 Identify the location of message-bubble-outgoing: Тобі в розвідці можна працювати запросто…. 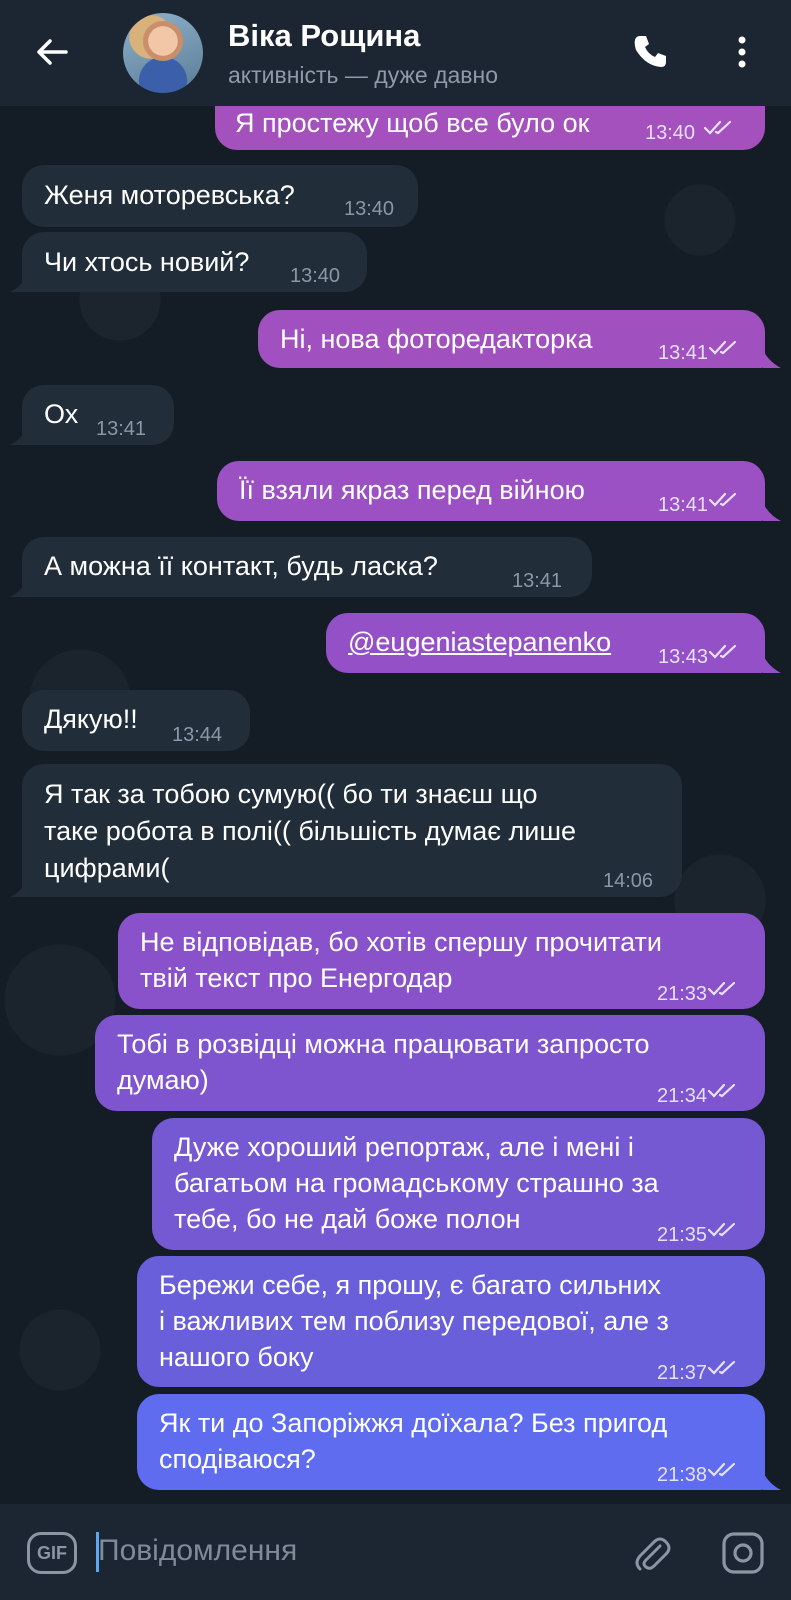
(430, 1063).